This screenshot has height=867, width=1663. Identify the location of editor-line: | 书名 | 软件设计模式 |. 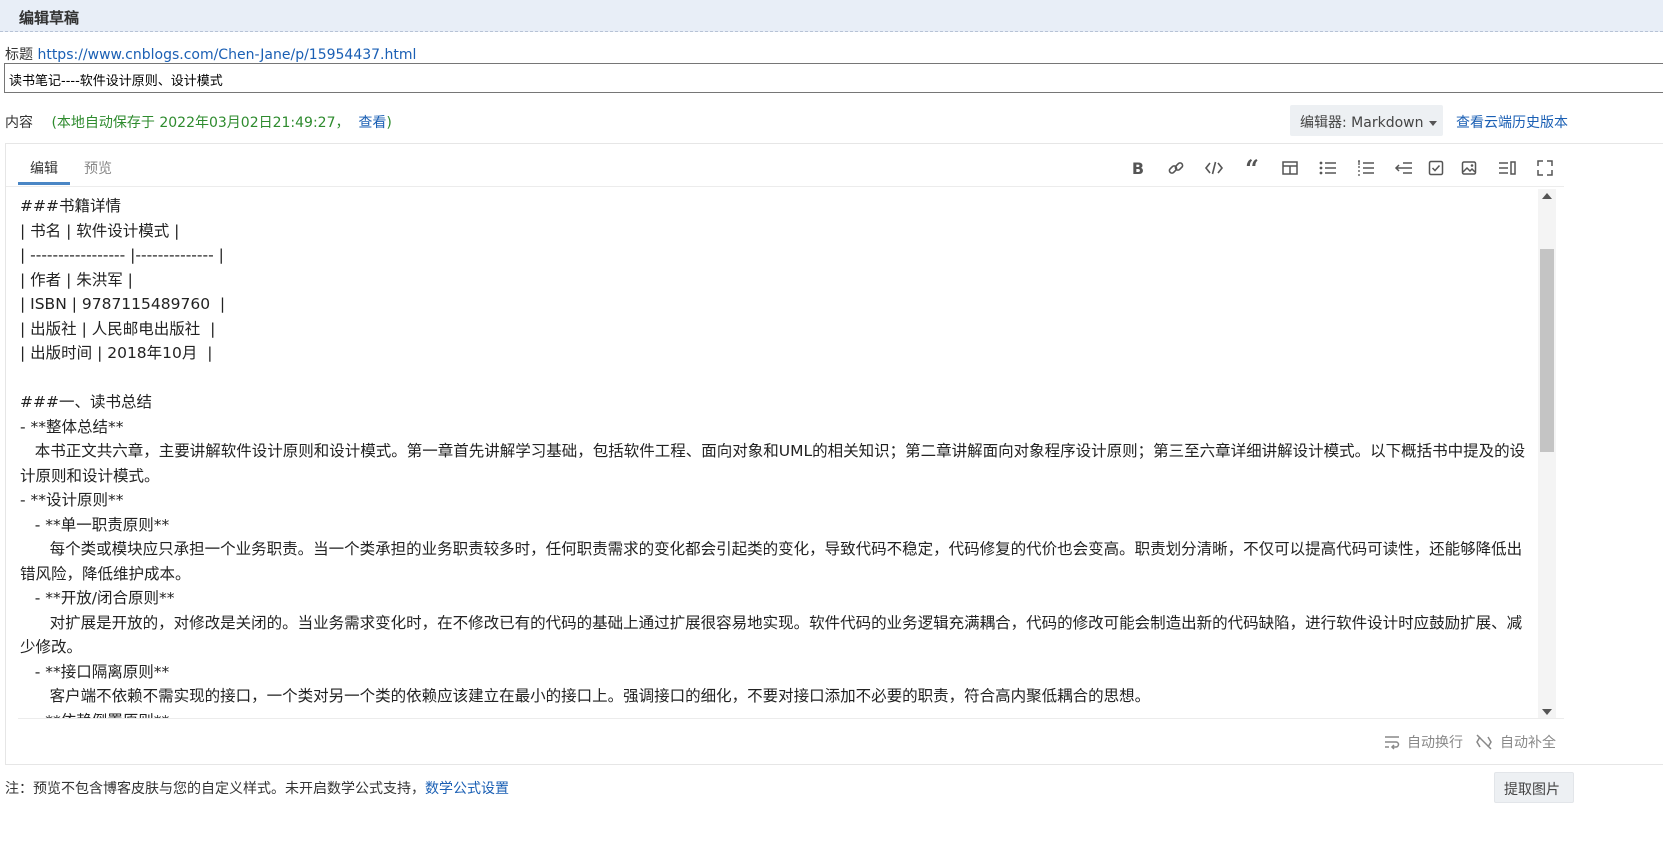
(100, 230).